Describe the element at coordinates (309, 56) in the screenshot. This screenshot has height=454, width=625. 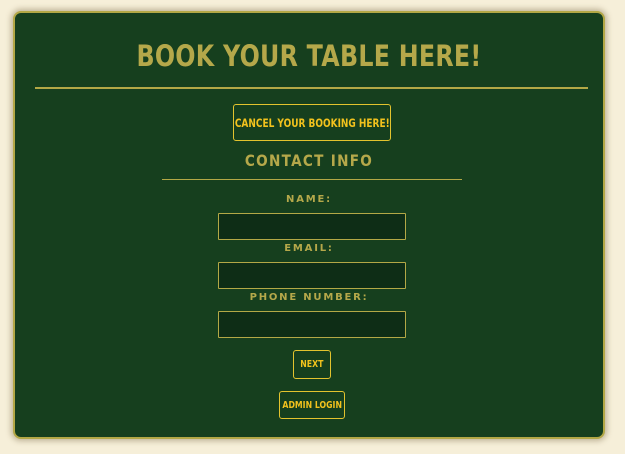
I see `page-title: Book Your Table Here!` at that location.